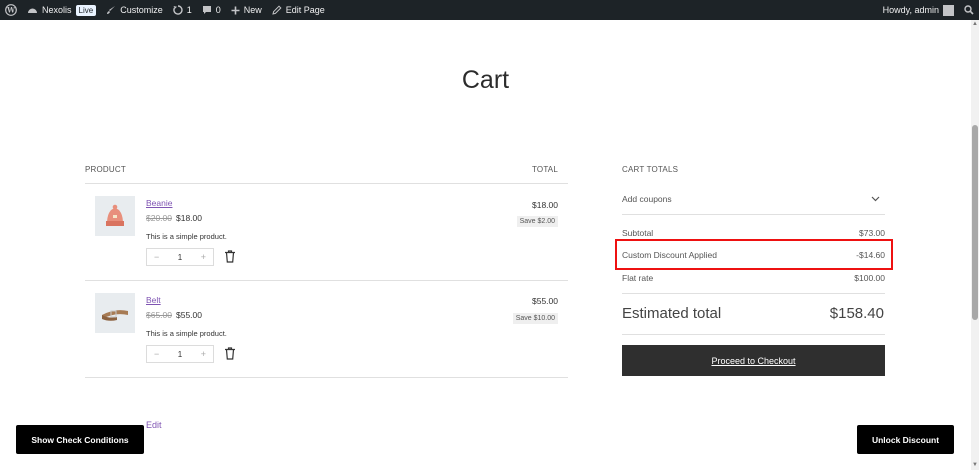 The image size is (979, 470). I want to click on live-badge: Live, so click(86, 10).